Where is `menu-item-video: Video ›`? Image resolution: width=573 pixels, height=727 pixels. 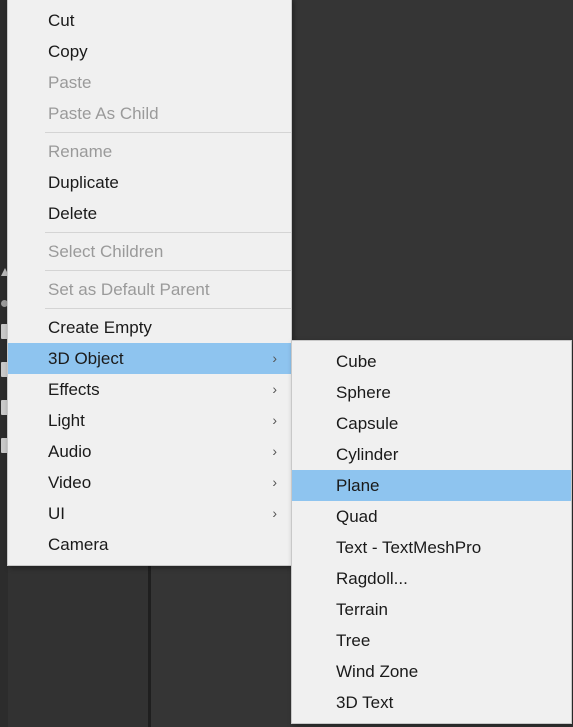 menu-item-video: Video › is located at coordinates (149, 482).